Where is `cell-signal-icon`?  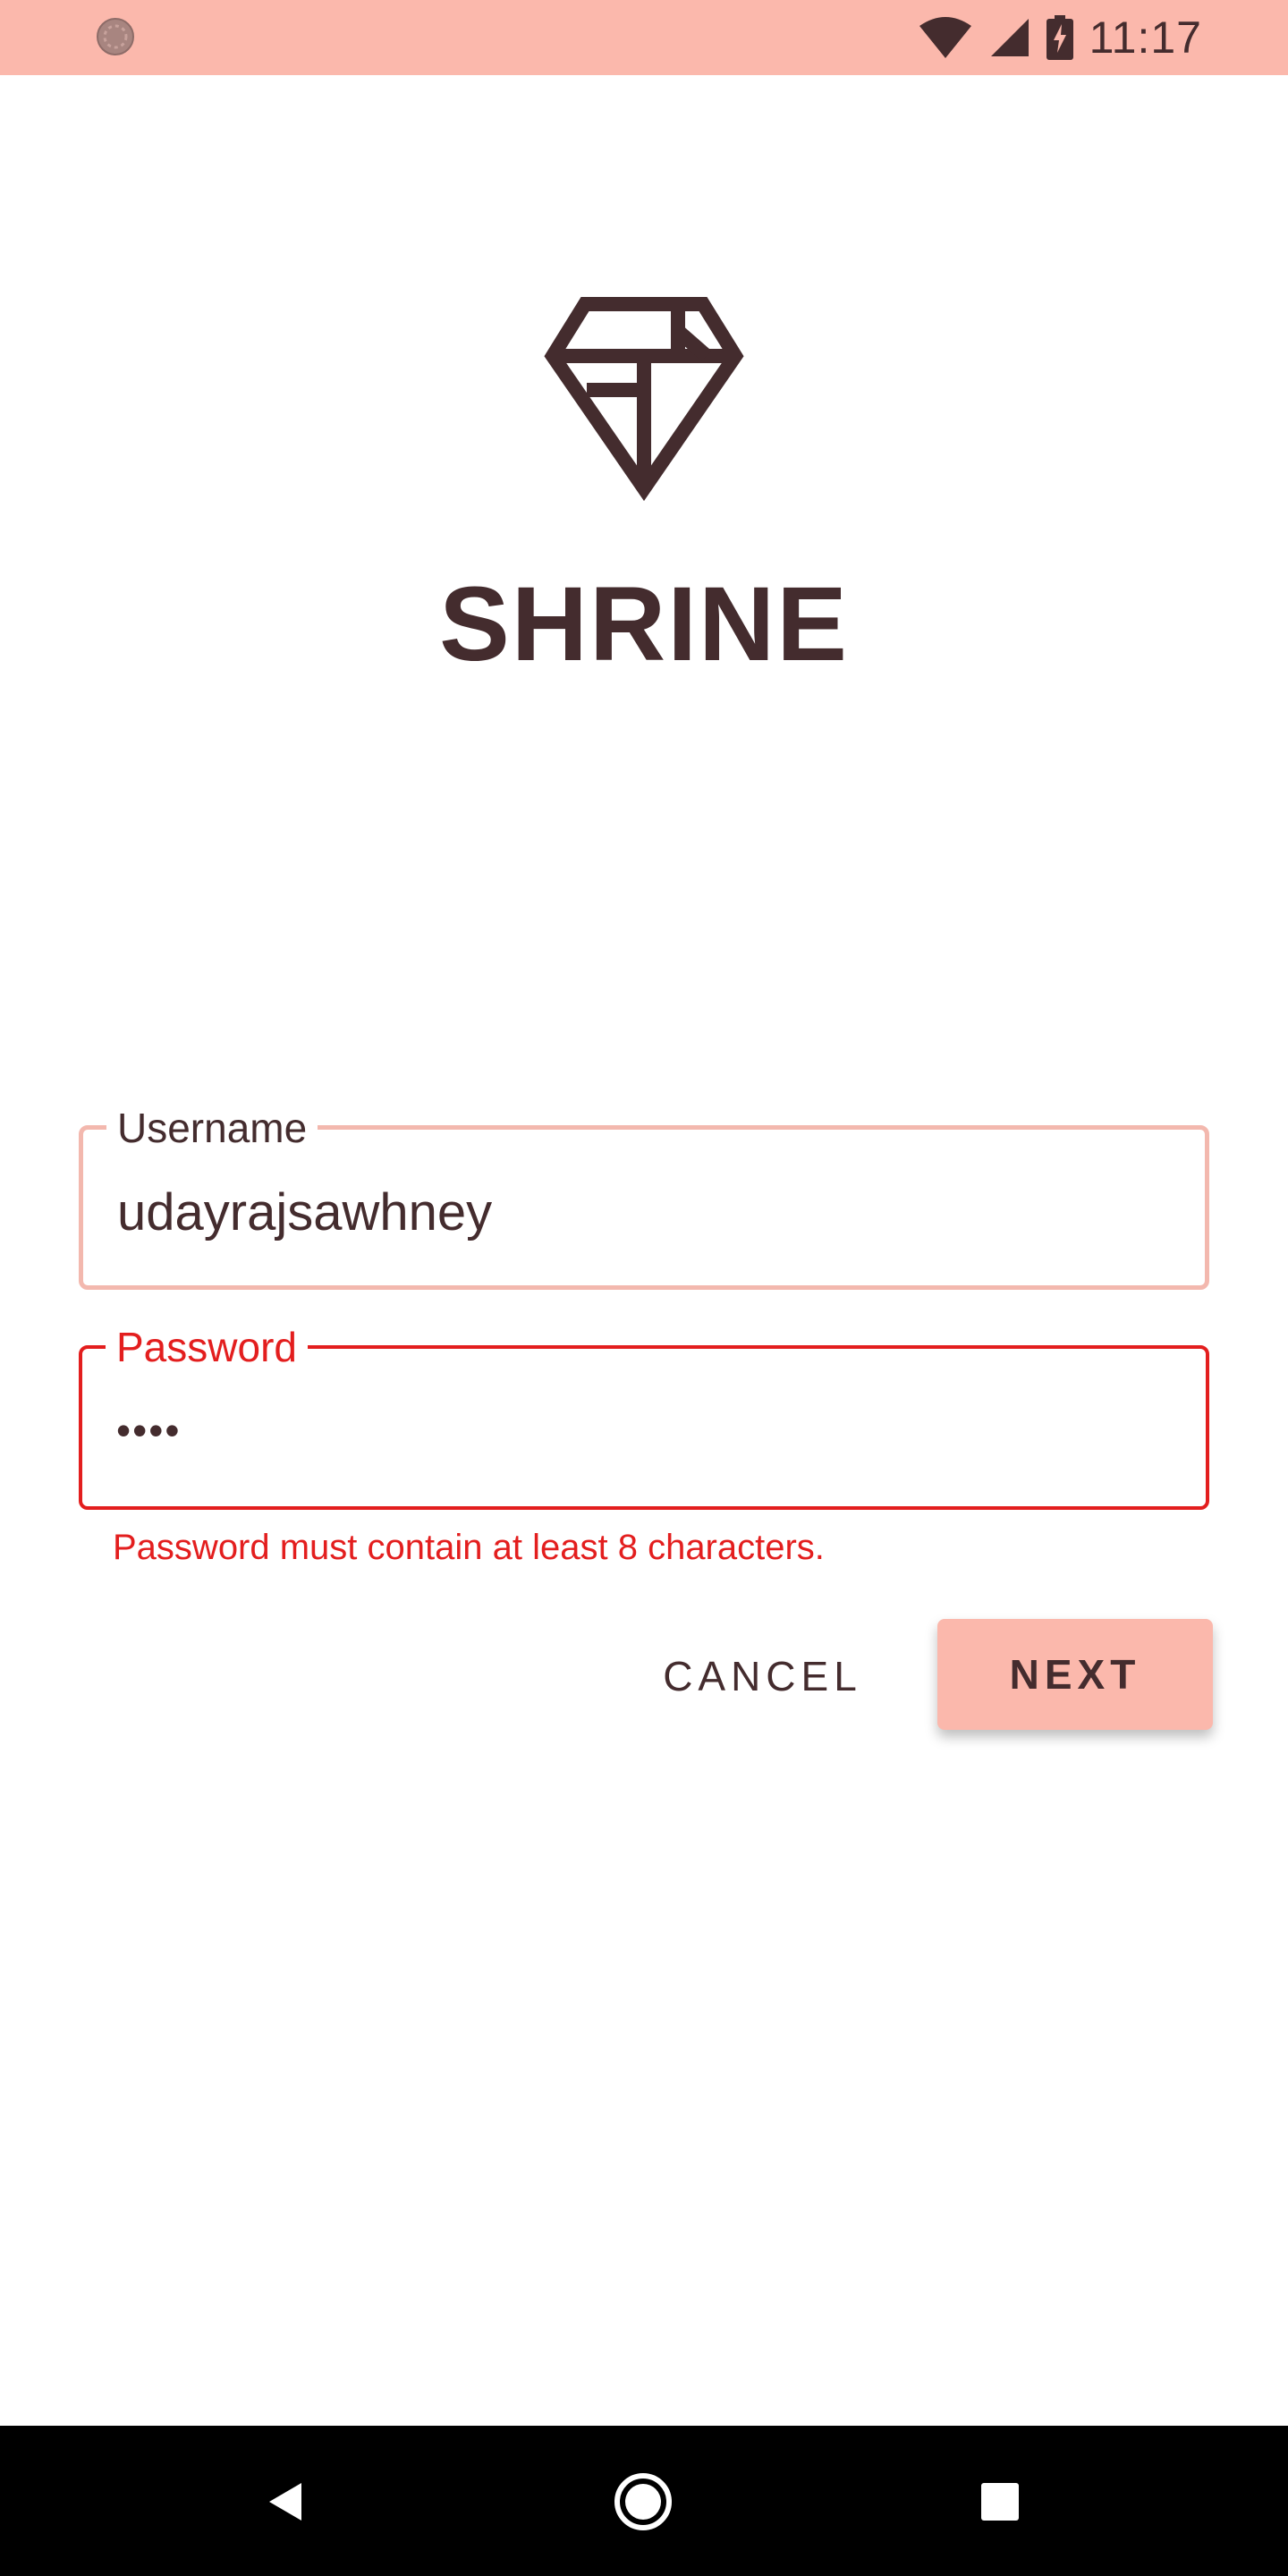 cell-signal-icon is located at coordinates (1009, 37).